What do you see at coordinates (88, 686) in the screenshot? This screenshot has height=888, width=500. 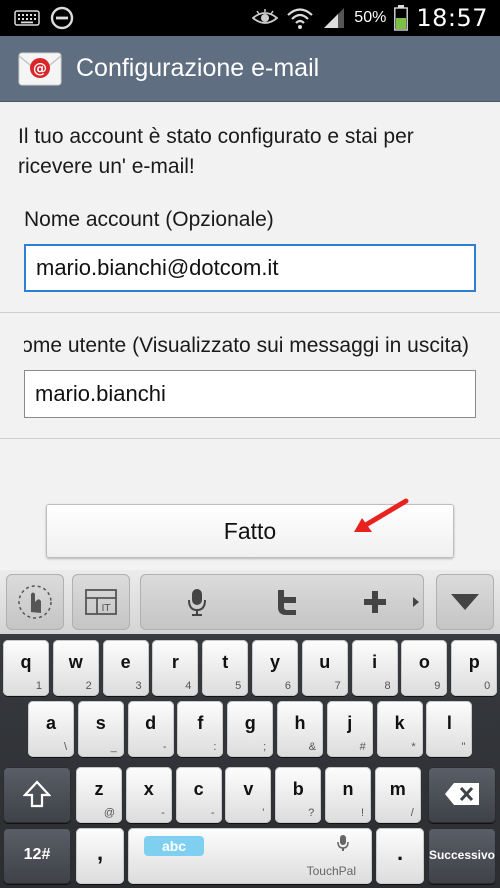 I see `key-secondary-label: 2` at bounding box center [88, 686].